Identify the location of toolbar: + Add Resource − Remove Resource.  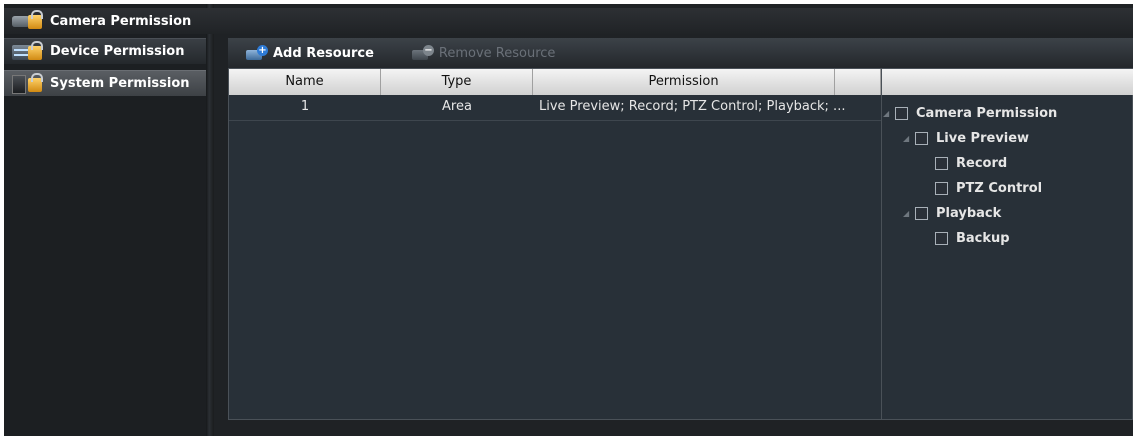
(680, 53).